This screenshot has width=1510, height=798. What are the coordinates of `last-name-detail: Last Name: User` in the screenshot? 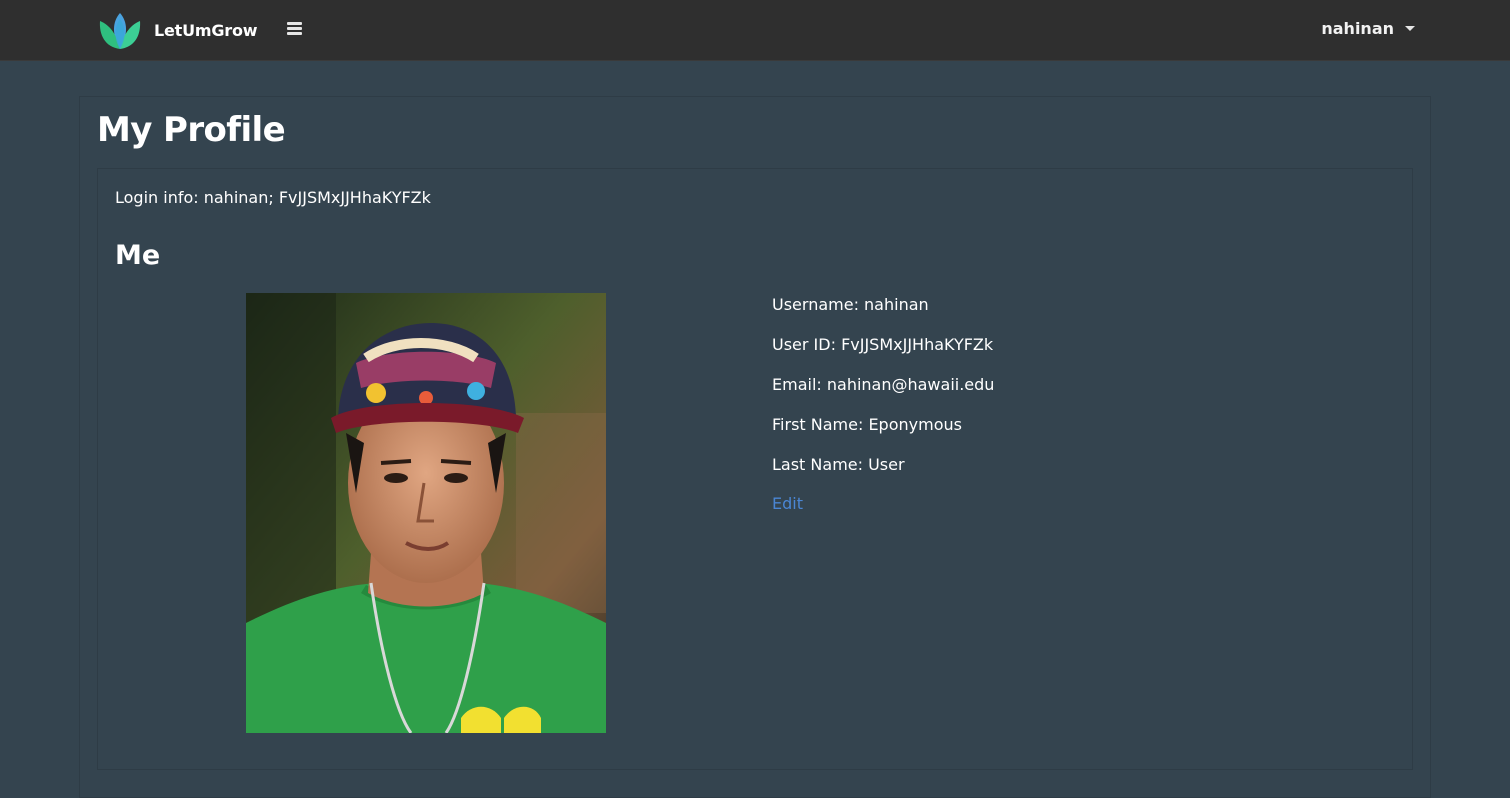 It's located at (838, 464).